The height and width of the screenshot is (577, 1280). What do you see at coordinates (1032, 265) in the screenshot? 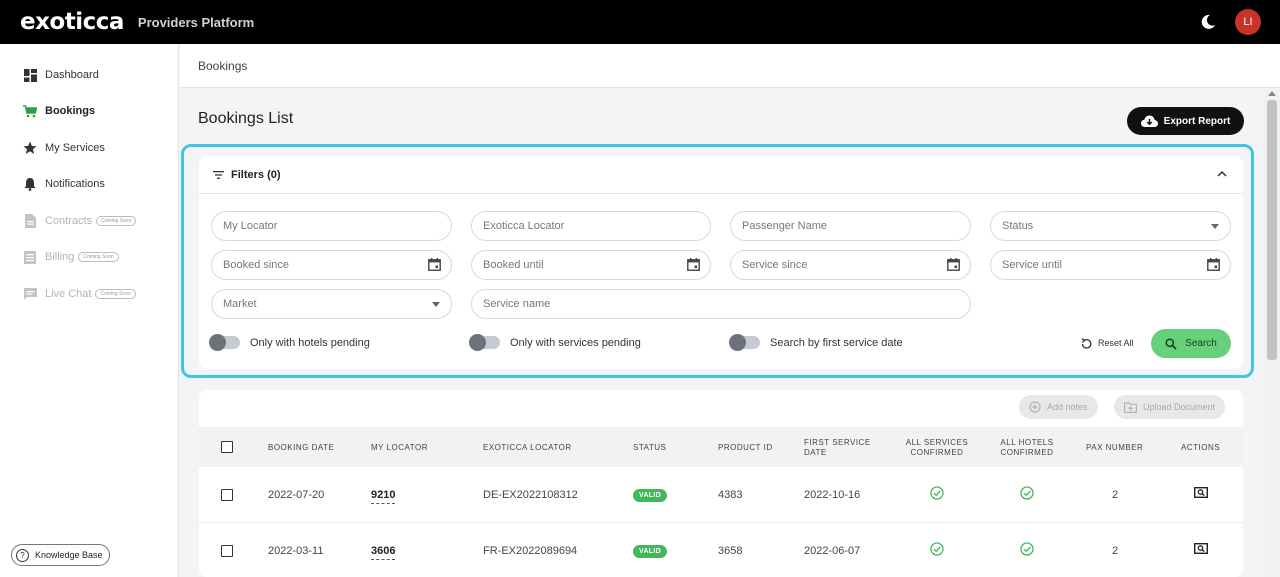
I see `service-until-placeholder: Service until` at bounding box center [1032, 265].